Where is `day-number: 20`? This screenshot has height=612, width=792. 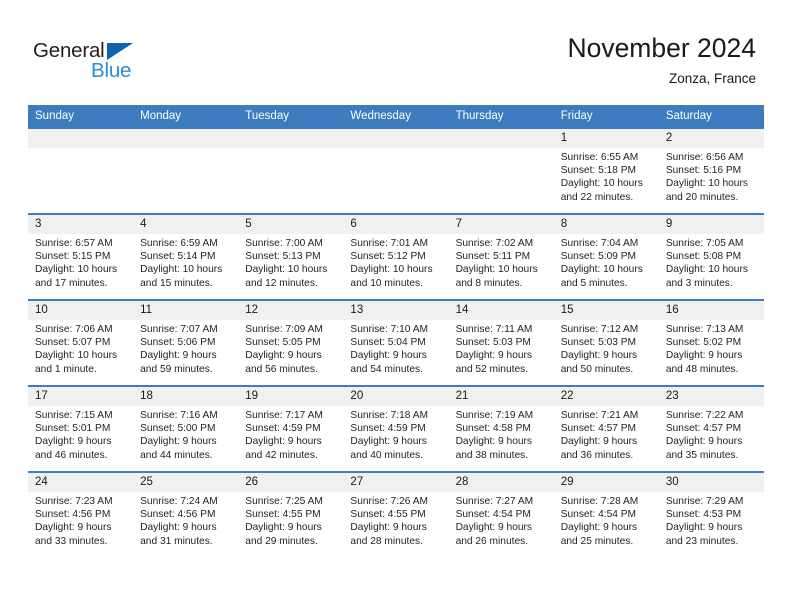 day-number: 20 is located at coordinates (396, 396).